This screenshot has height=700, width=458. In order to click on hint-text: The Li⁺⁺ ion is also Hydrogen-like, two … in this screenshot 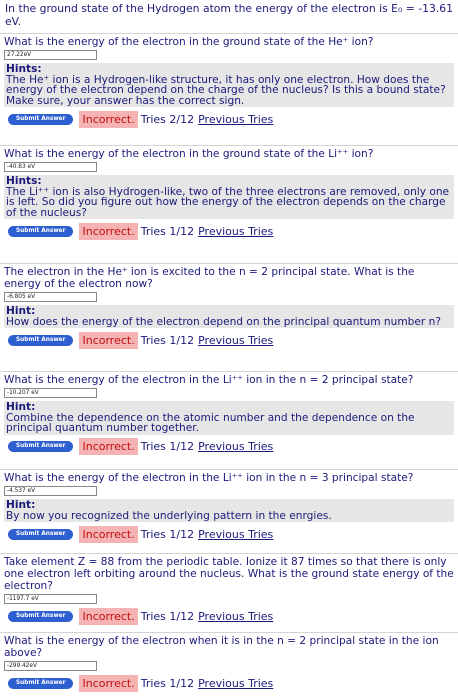, I will do `click(228, 202)`.